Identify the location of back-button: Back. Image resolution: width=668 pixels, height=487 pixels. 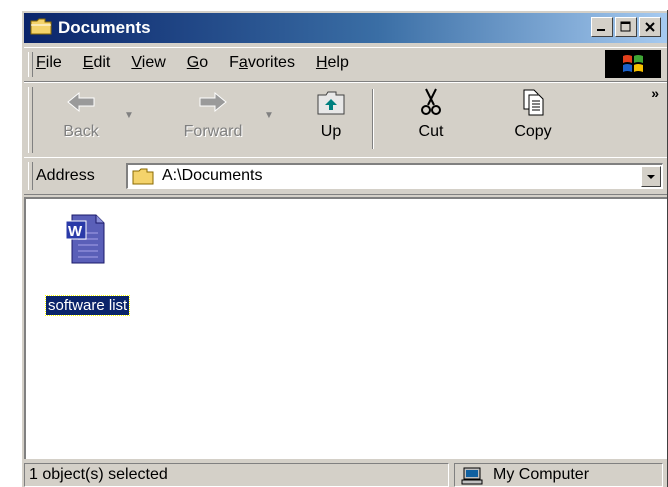
(81, 114).